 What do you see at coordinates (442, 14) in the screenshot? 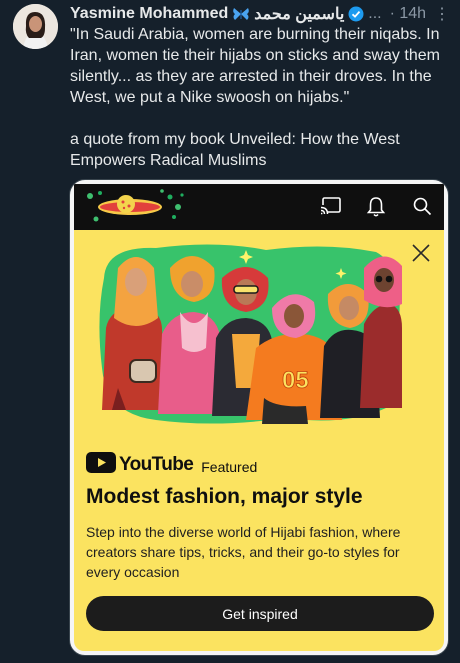
I see `more-icon: ⋮` at bounding box center [442, 14].